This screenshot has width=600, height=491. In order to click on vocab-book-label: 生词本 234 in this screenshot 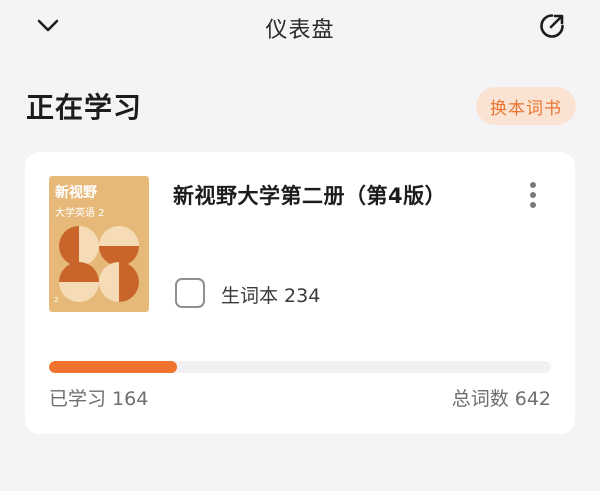, I will do `click(270, 294)`.